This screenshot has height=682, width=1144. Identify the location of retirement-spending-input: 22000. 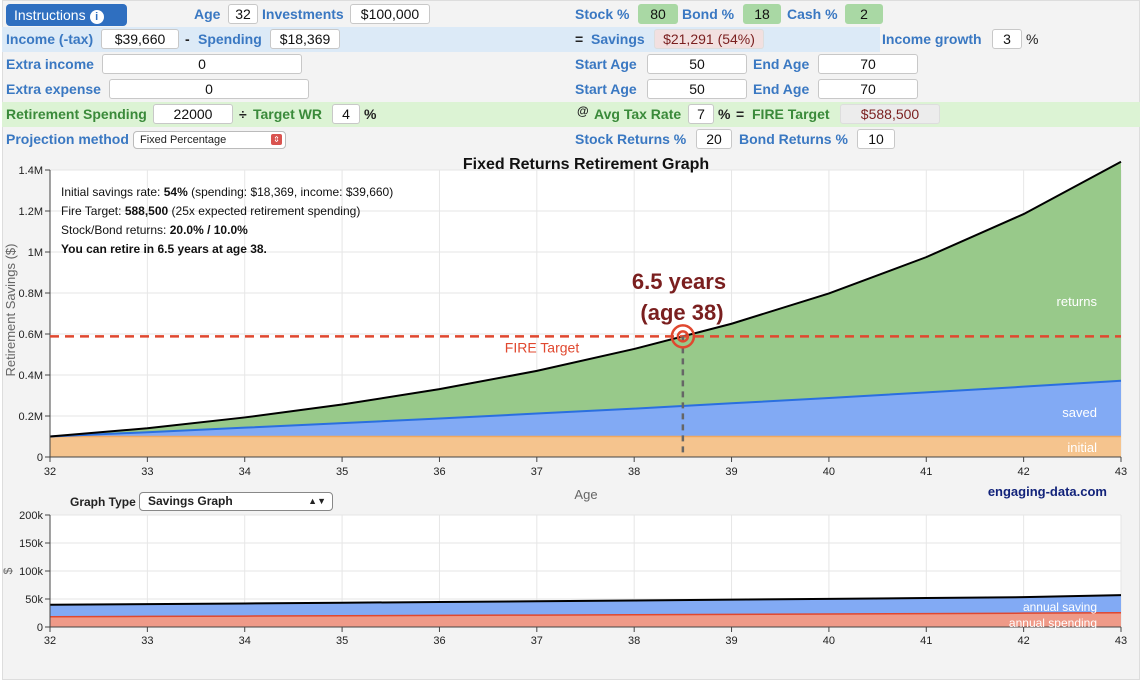
(193, 114).